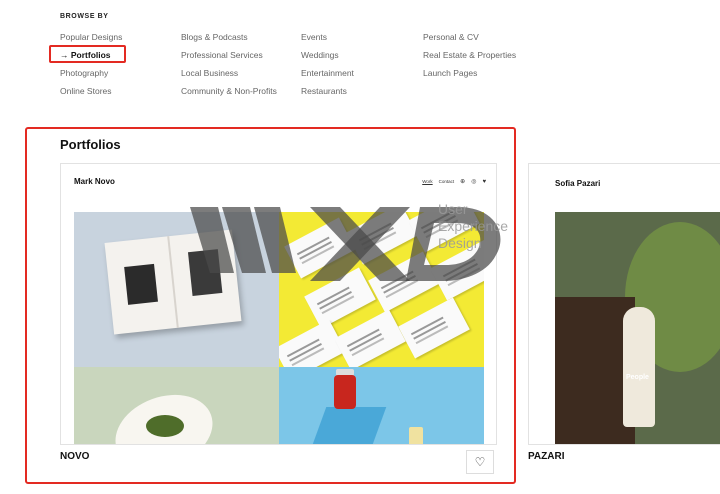 This screenshot has width=720, height=494. I want to click on favorite-button: ♡, so click(480, 462).